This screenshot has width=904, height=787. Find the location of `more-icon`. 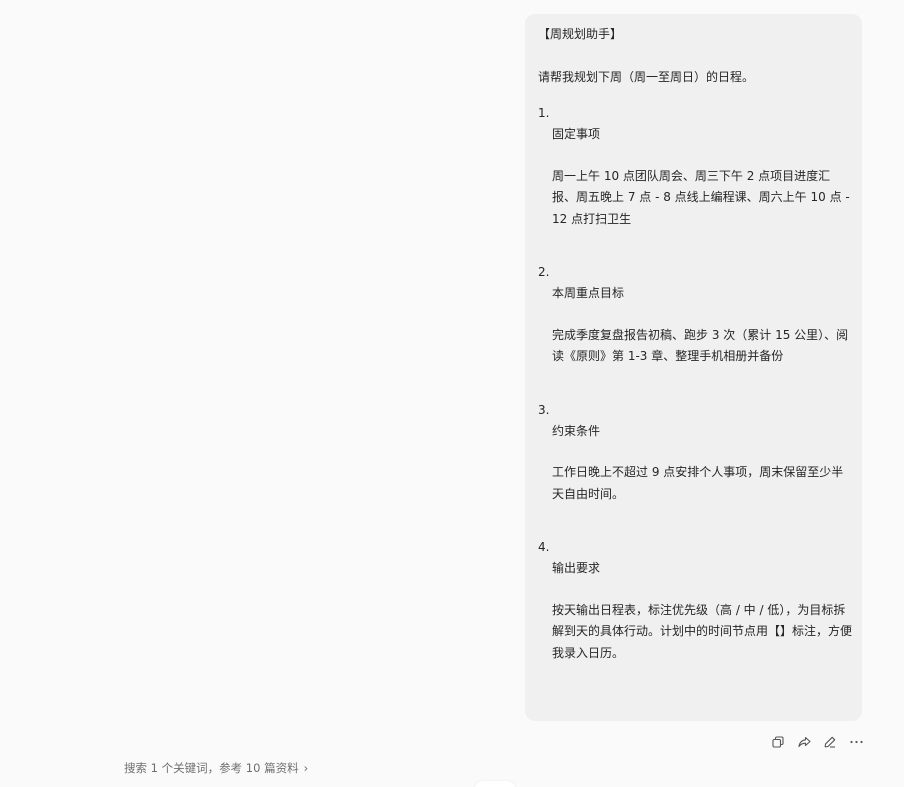

more-icon is located at coordinates (856, 742).